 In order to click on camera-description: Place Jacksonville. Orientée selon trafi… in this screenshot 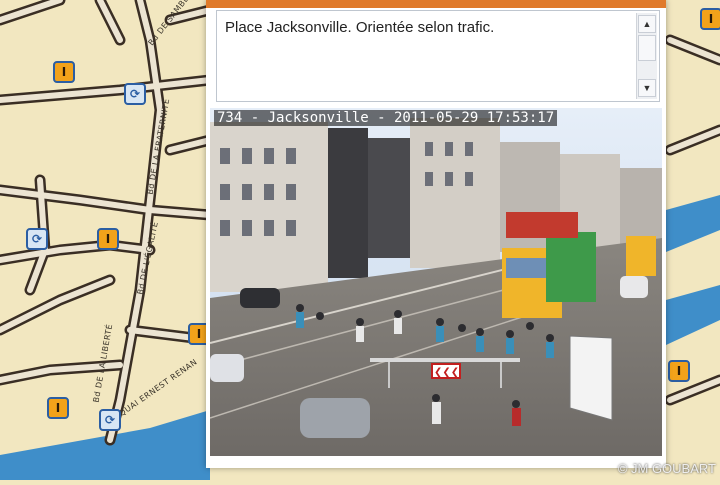, I will do `click(360, 27)`.